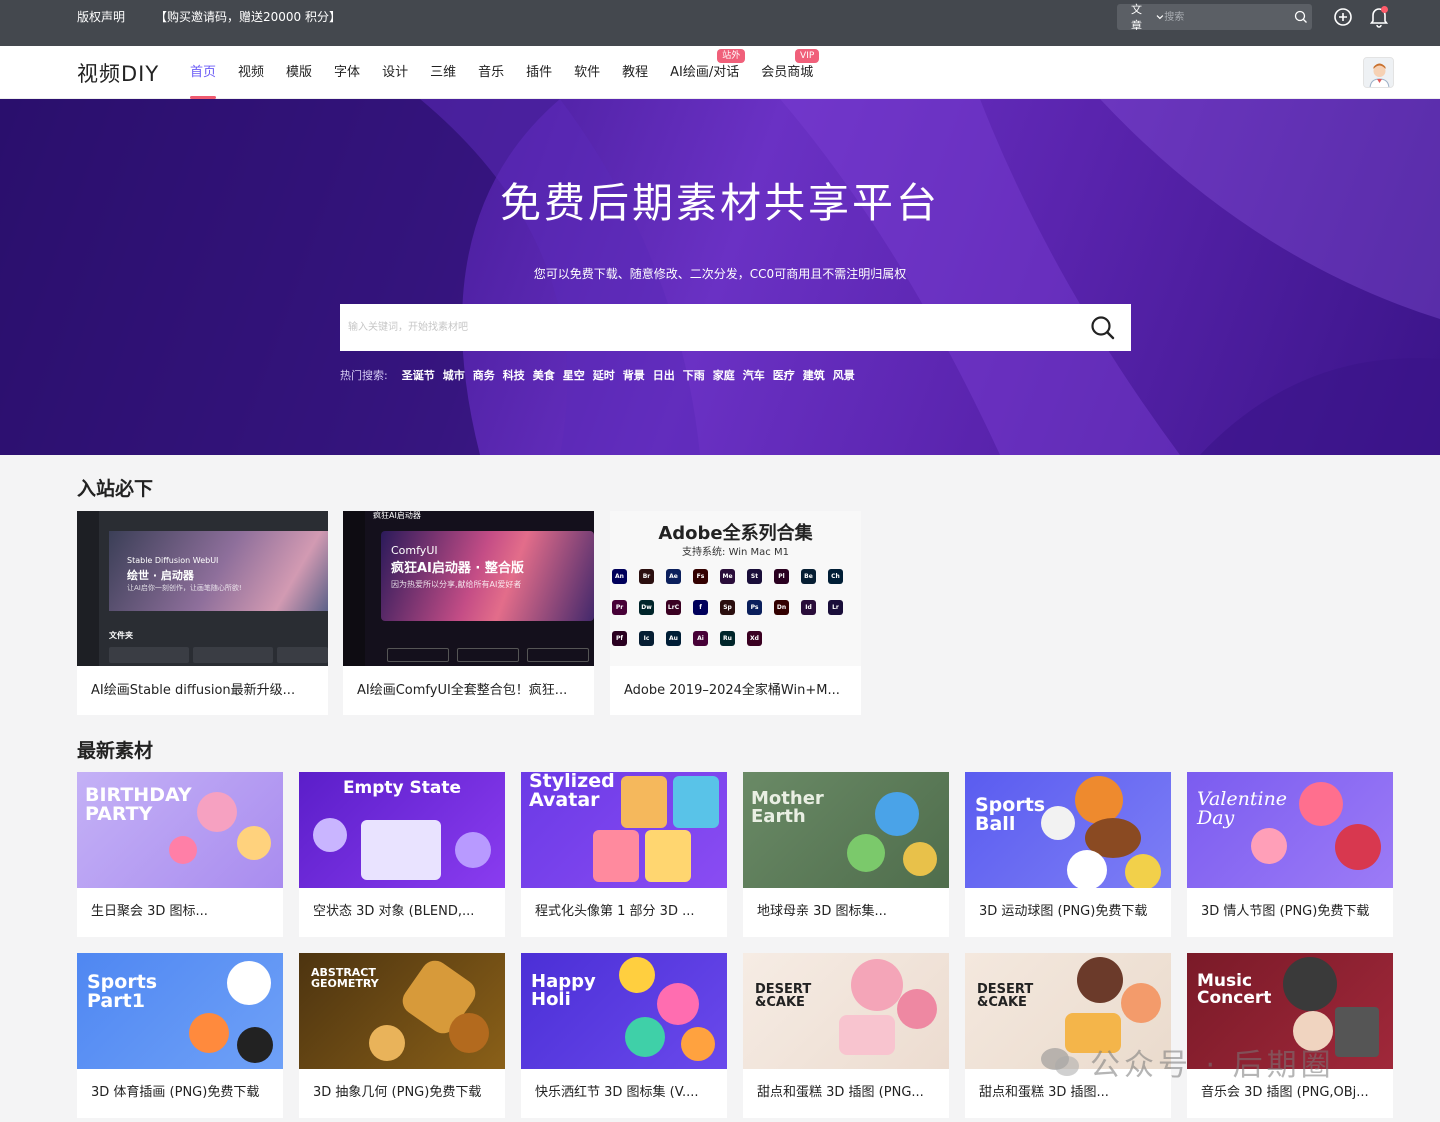 The image size is (1440, 1122). Describe the element at coordinates (814, 375) in the screenshot. I see `hot-tag: 建筑` at that location.